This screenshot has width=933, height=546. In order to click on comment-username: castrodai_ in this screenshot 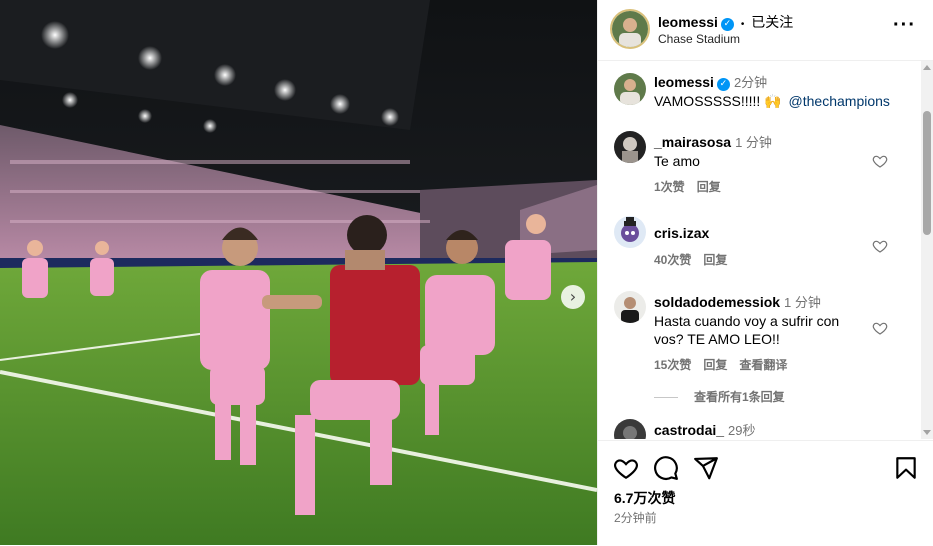, I will do `click(689, 430)`.